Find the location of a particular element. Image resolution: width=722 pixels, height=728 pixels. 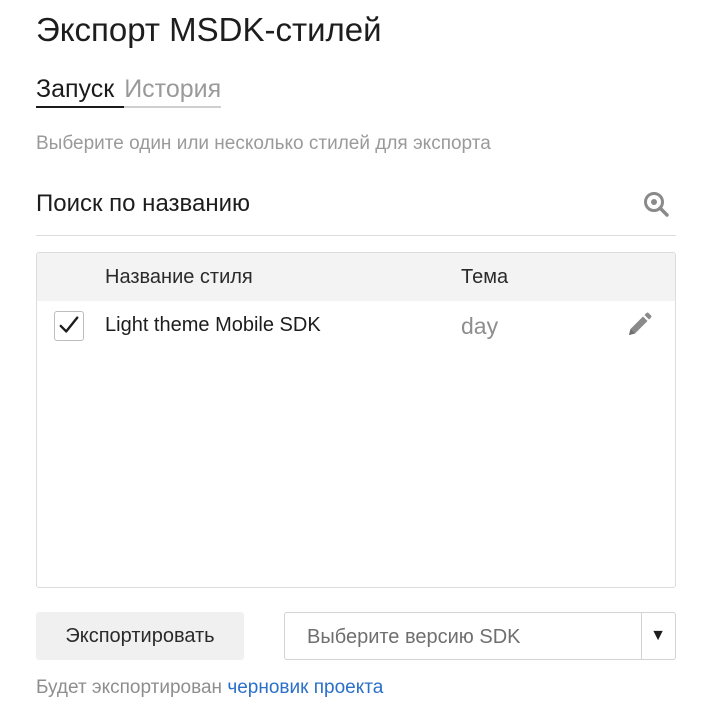

tab-launch: Запуск is located at coordinates (80, 91).